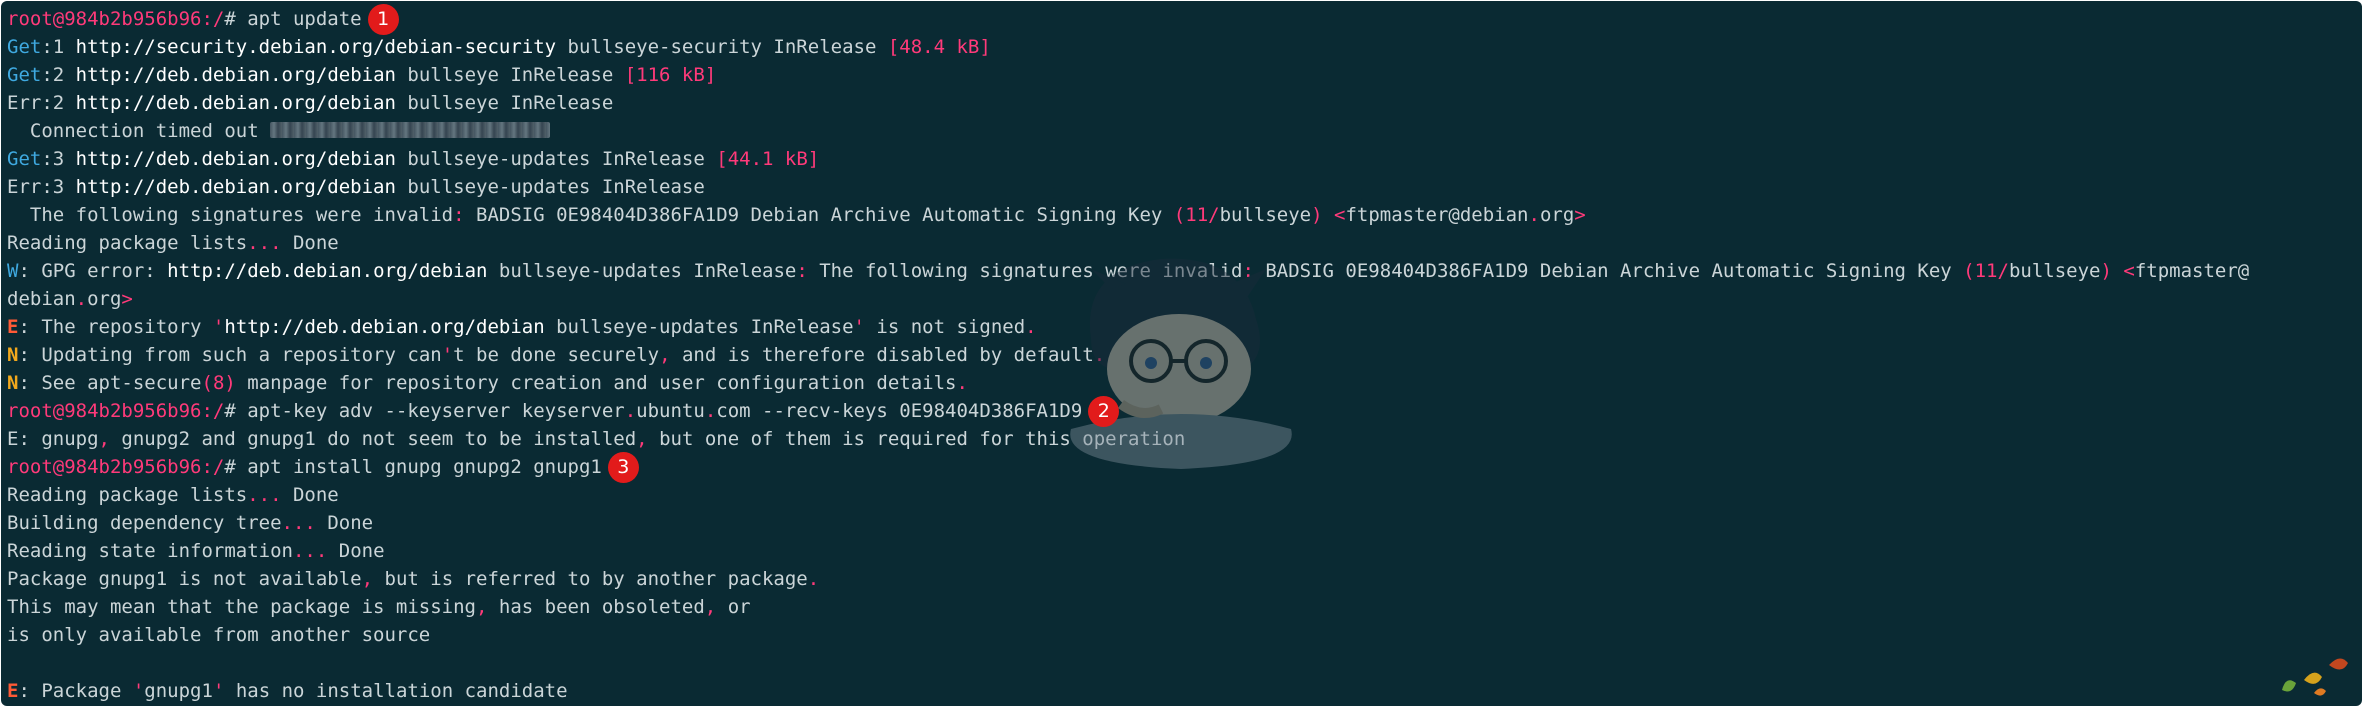  I want to click on redacted-address, so click(410, 130).